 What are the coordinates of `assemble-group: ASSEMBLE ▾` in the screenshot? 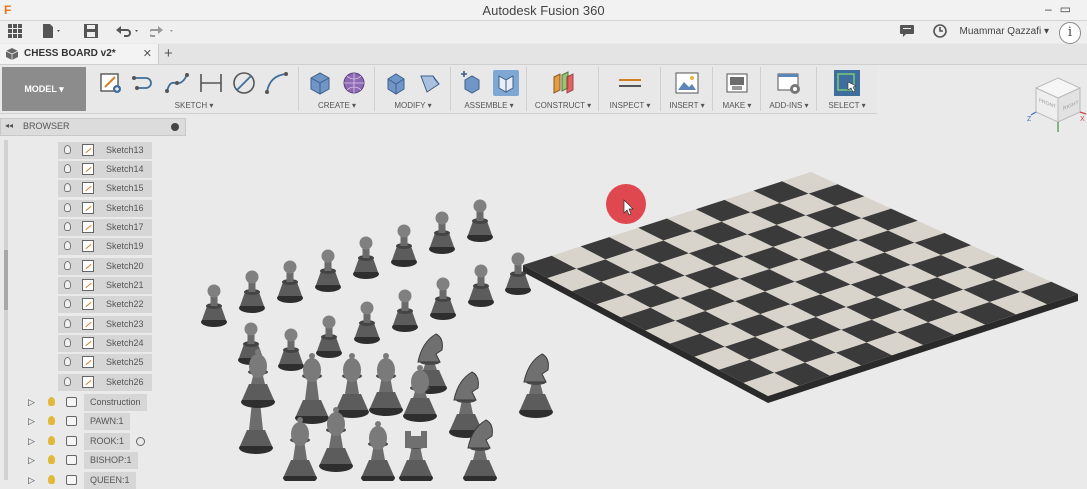 It's located at (489, 89).